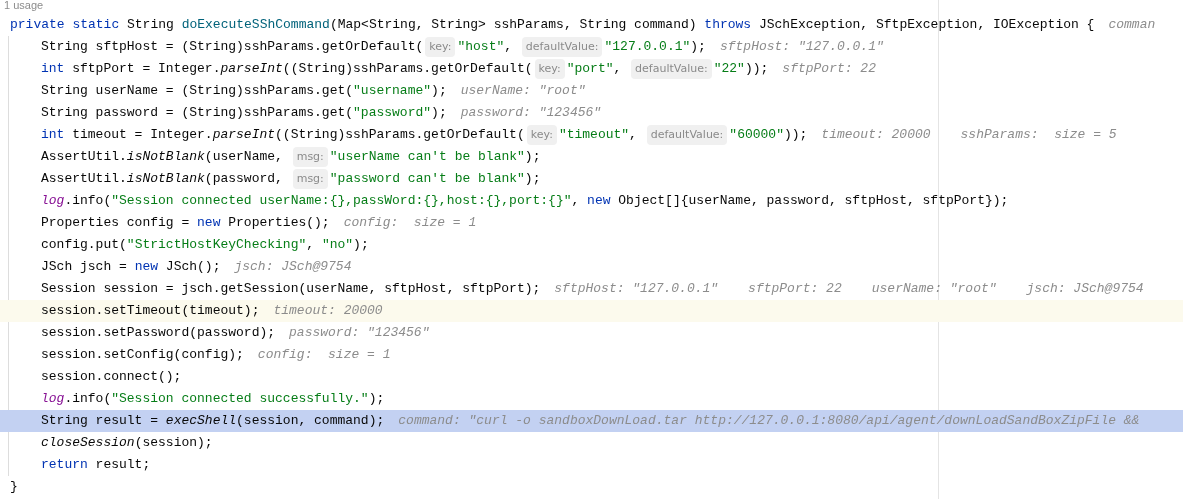 The image size is (1183, 499). Describe the element at coordinates (197, 113) in the screenshot. I see `code-text: String password = (String)sshParams.get(` at that location.